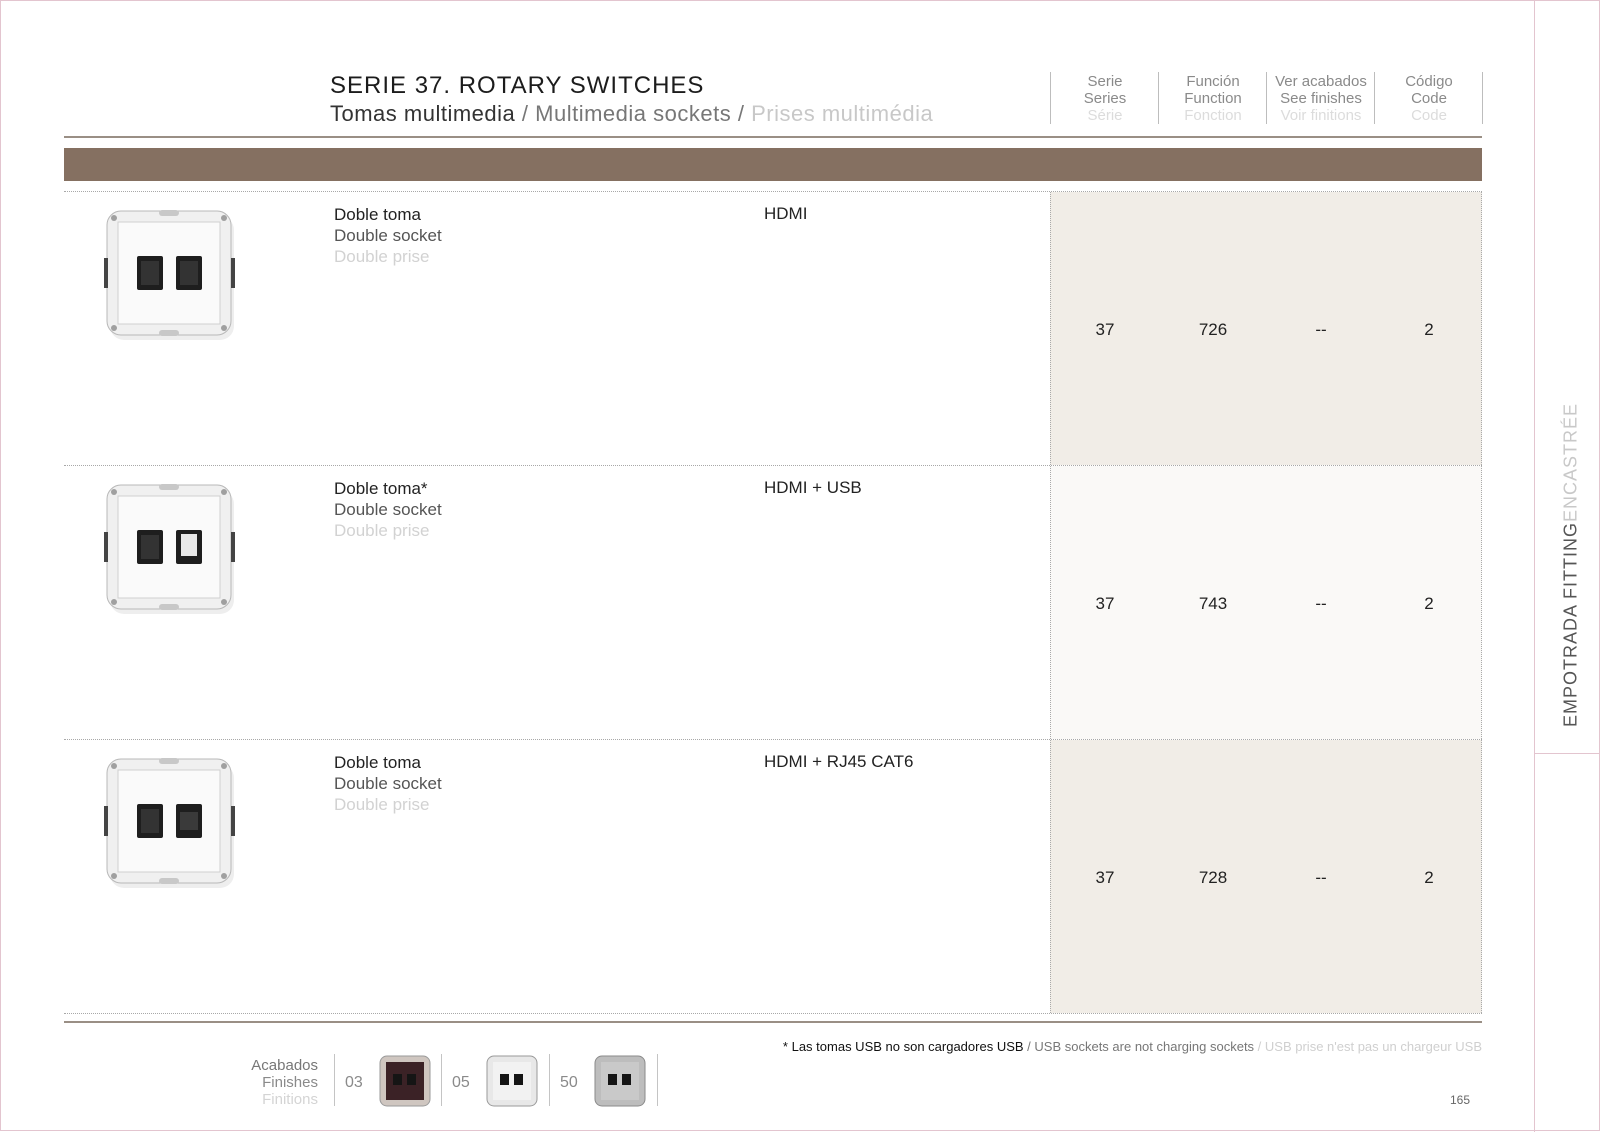 The image size is (1600, 1132). What do you see at coordinates (1213, 603) in the screenshot?
I see `funcion-value: 743` at bounding box center [1213, 603].